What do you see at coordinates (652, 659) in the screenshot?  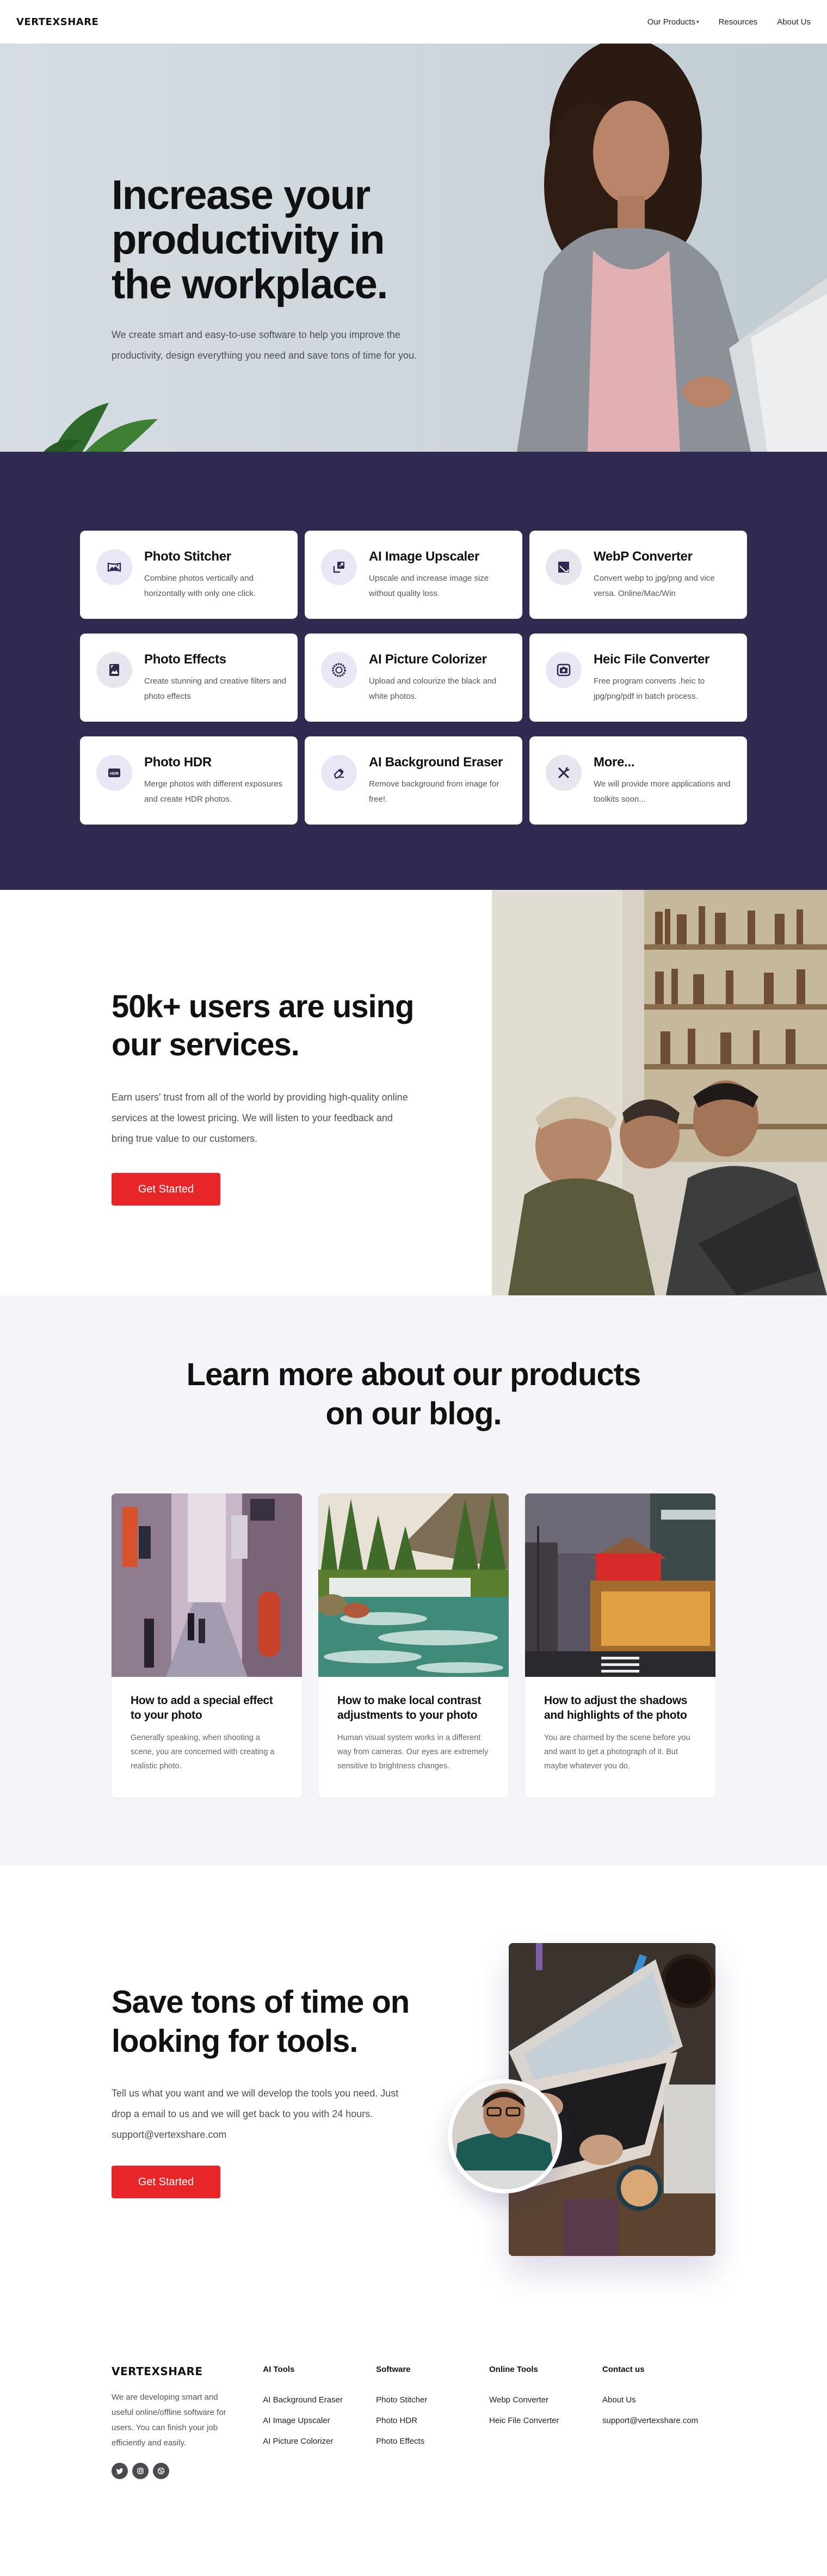 I see `tool-title: Heic File Converter` at bounding box center [652, 659].